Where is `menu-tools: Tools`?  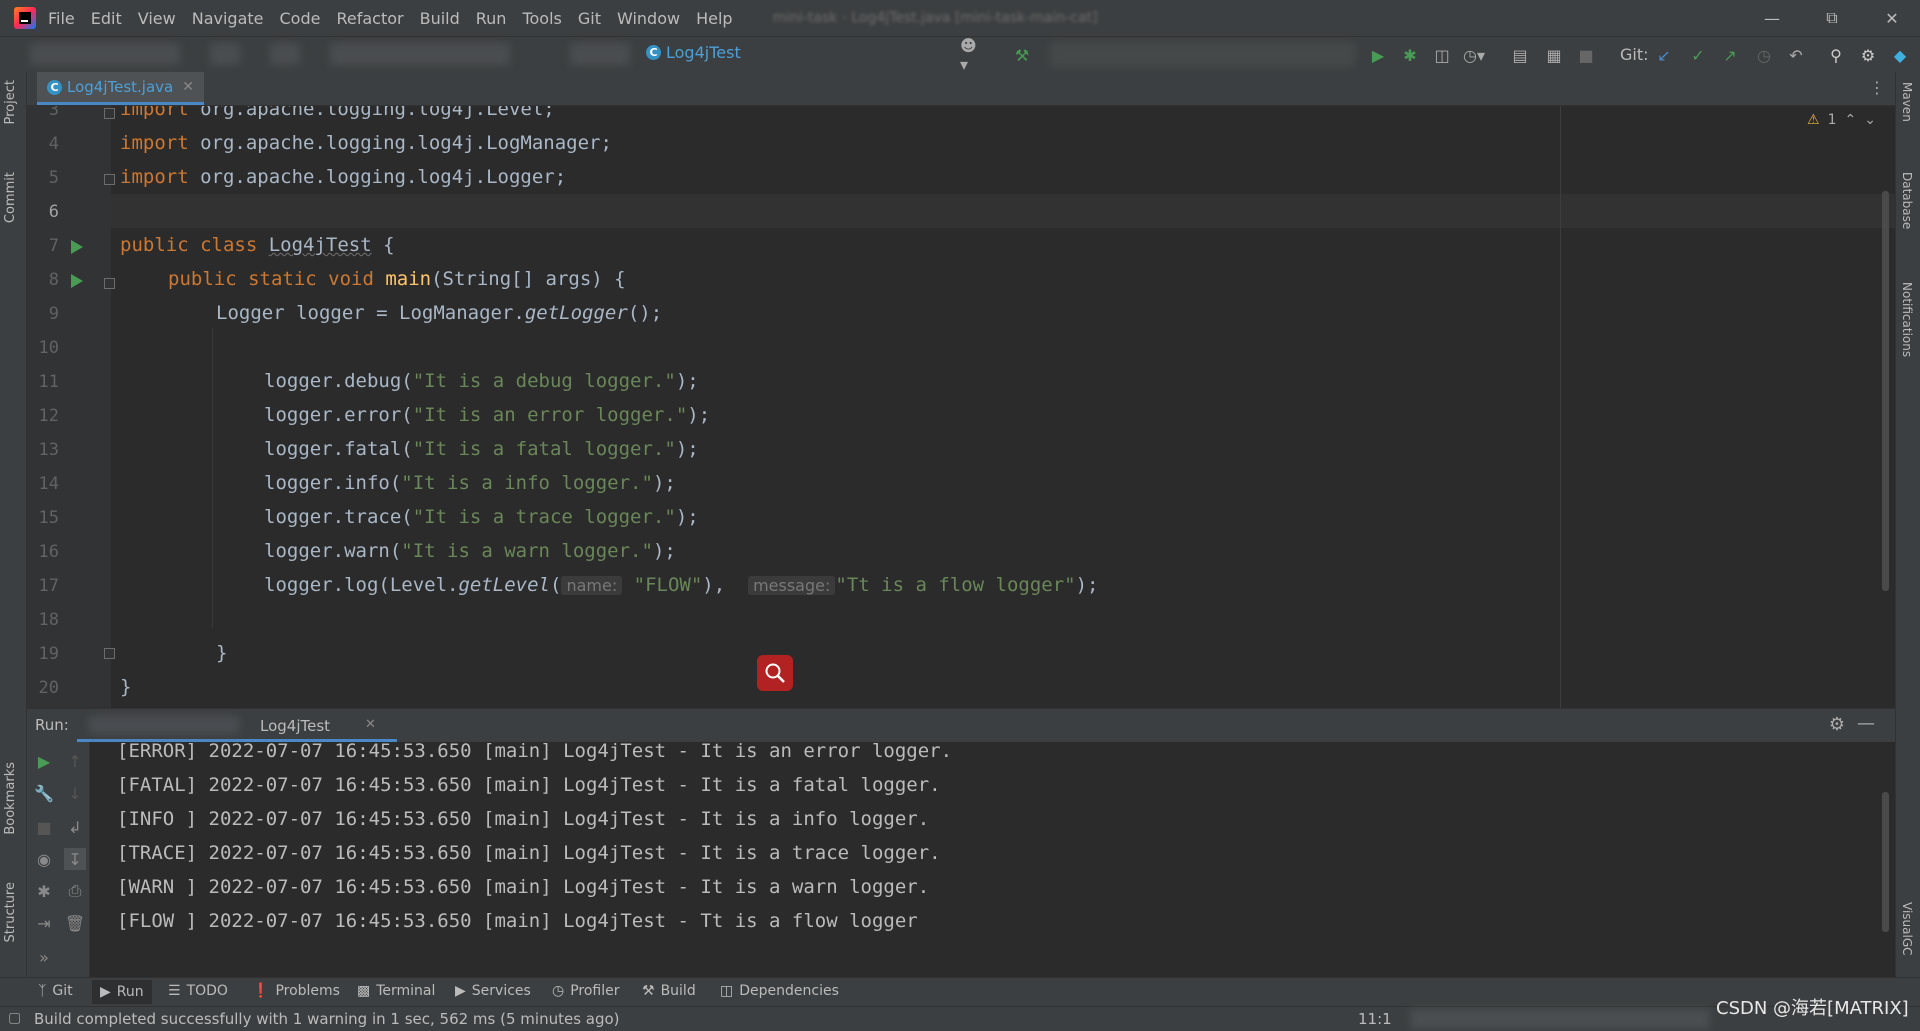 menu-tools: Tools is located at coordinates (541, 18).